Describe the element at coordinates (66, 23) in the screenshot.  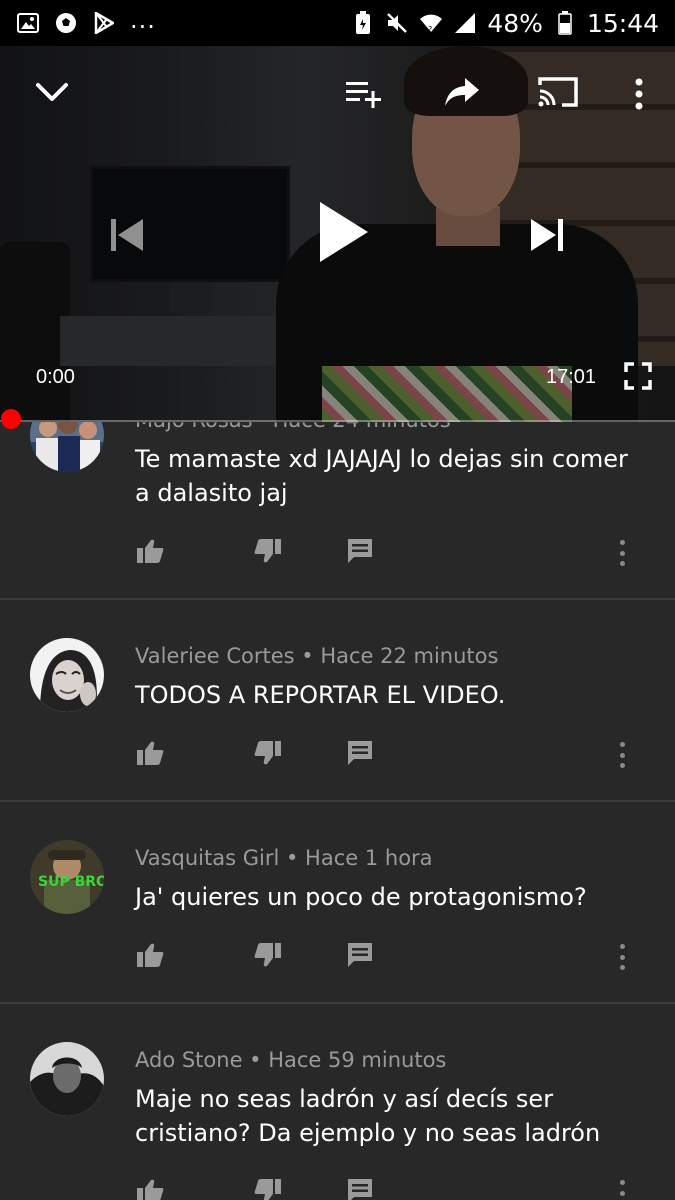
I see `soccer-icon` at that location.